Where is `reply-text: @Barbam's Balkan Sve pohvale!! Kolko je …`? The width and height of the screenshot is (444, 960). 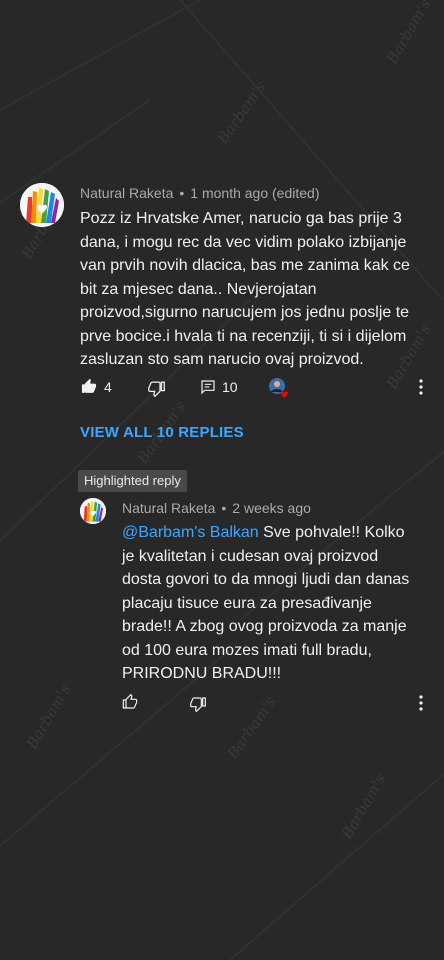
reply-text: @Barbam's Balkan Sve pohvale!! Kolko je … is located at coordinates (270, 603).